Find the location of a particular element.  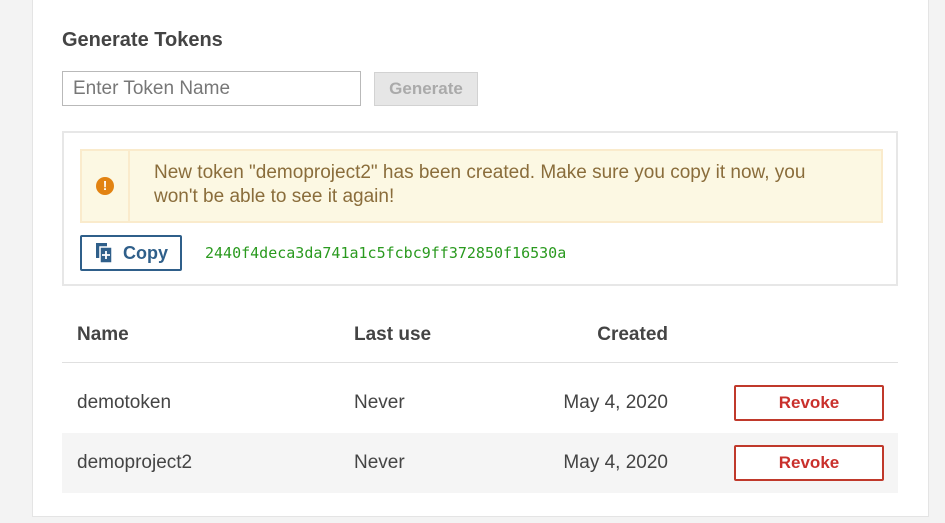

copy-button: Copy is located at coordinates (131, 253).